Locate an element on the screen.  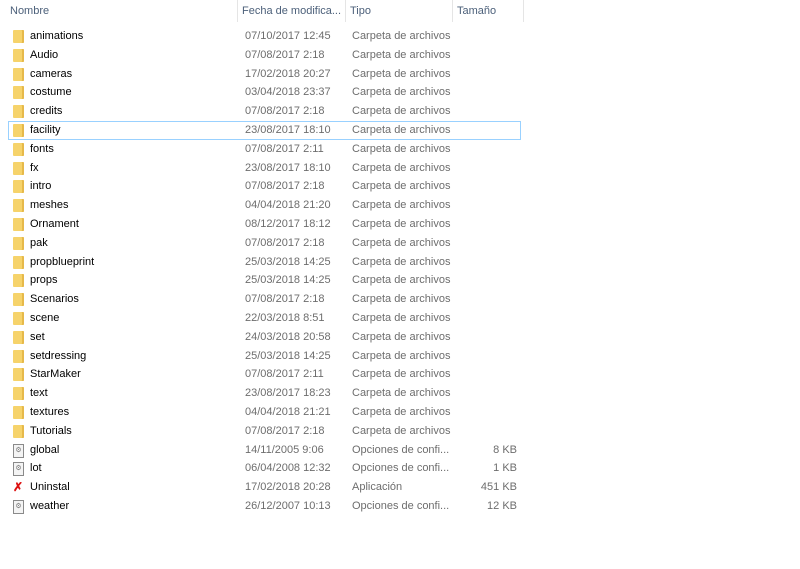
file-name: propblueprint is located at coordinates (62, 261).